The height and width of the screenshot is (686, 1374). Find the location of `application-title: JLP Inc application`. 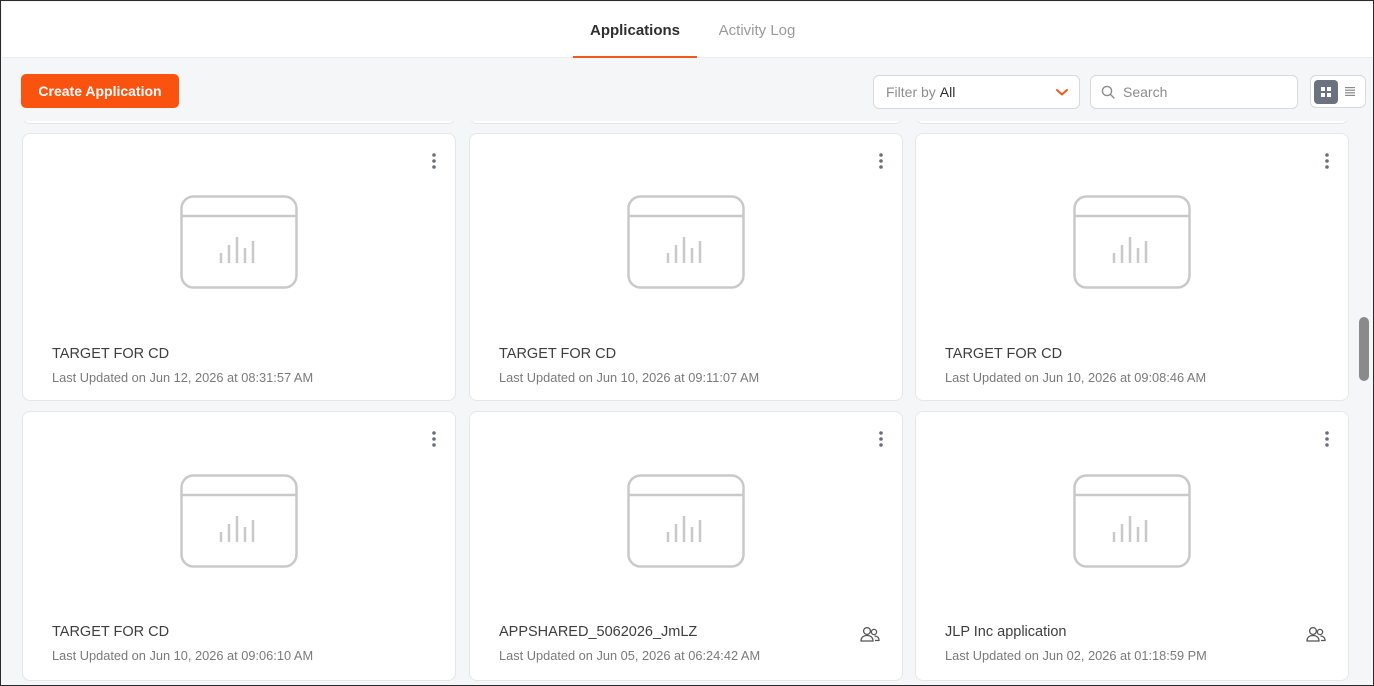

application-title: JLP Inc application is located at coordinates (1006, 632).